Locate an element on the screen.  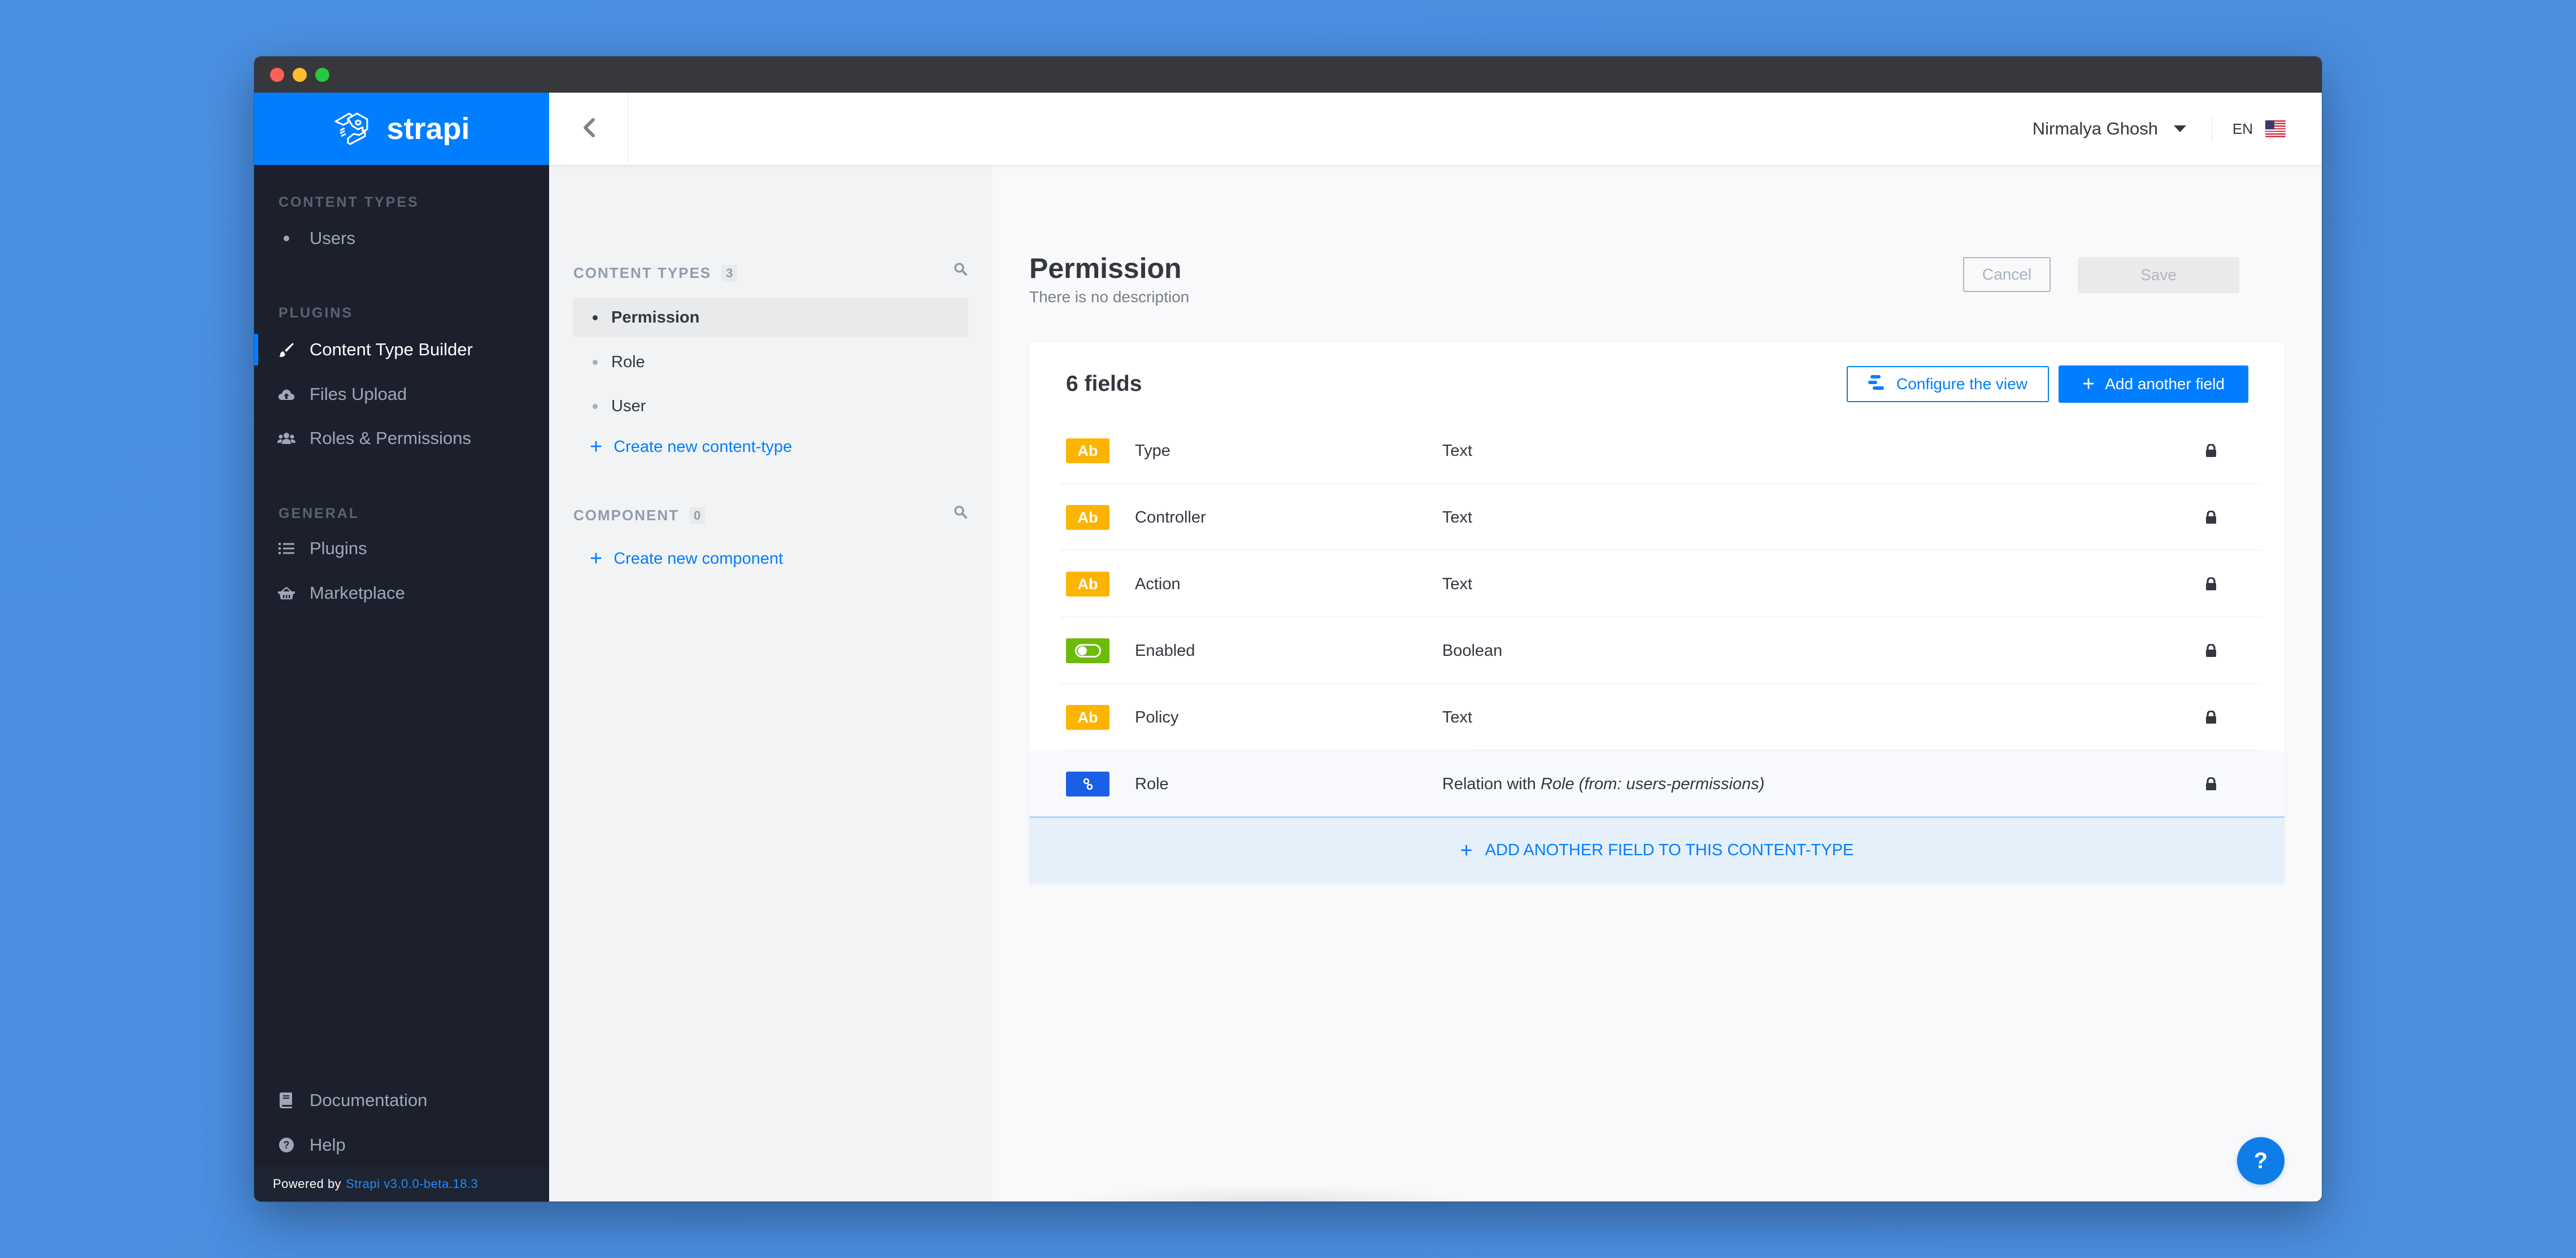
sidebar-item-files-upload: Files Upload is located at coordinates (401, 394).